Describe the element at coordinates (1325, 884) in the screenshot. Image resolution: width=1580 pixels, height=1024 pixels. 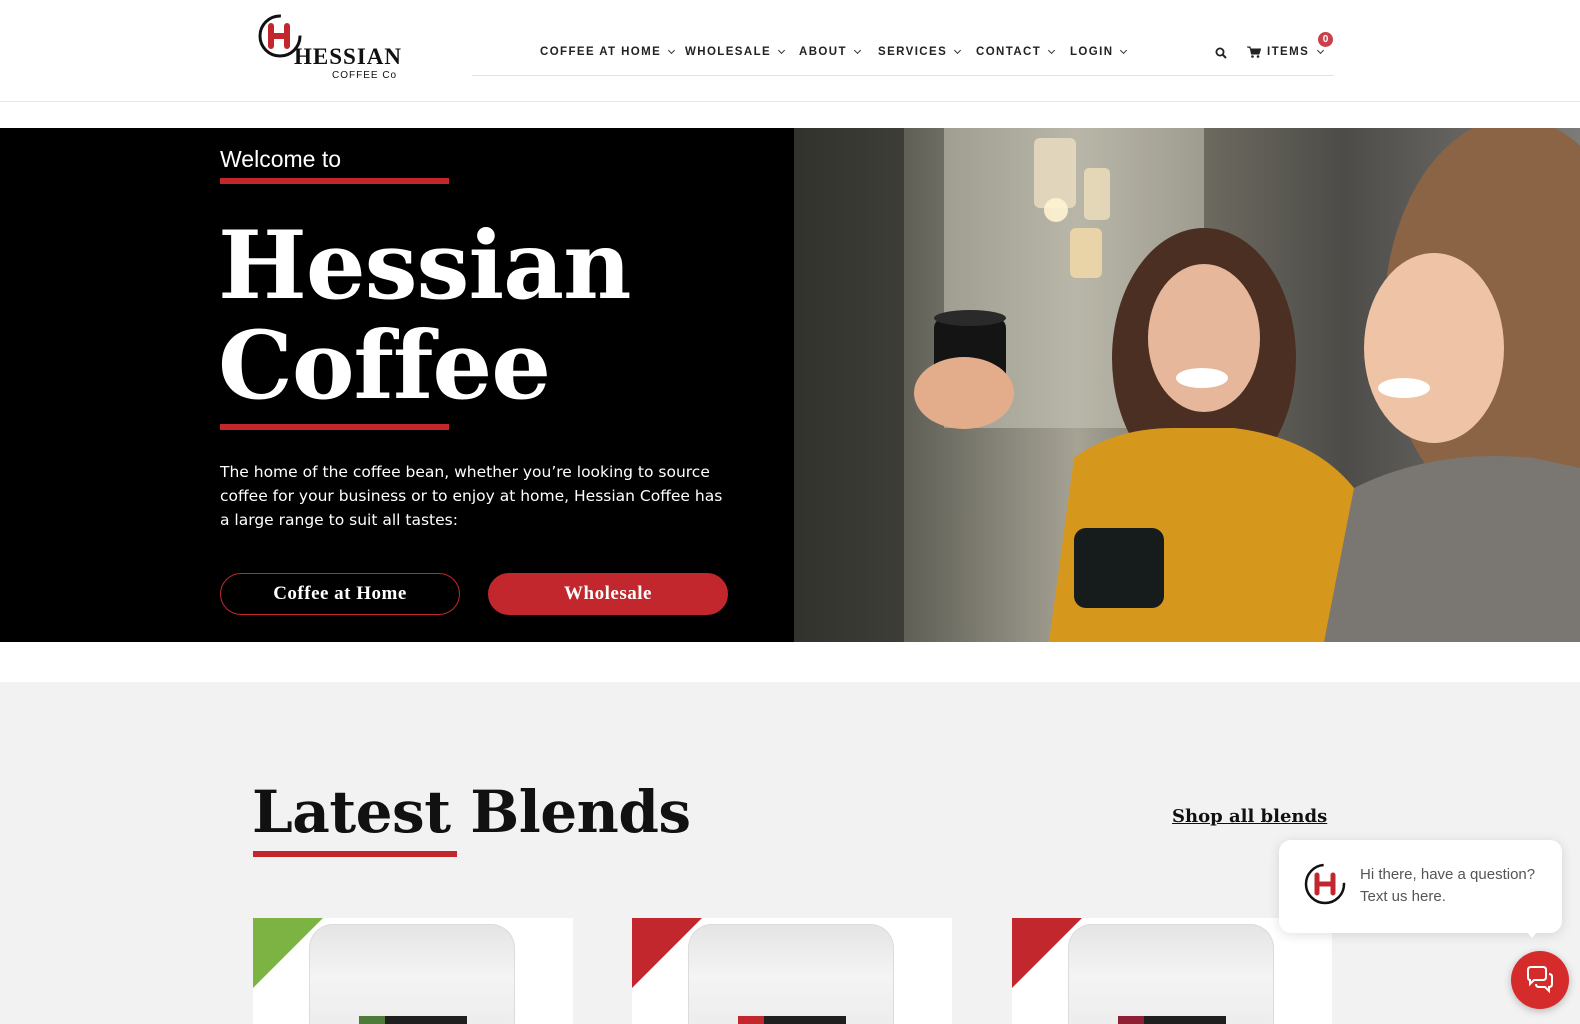
I see `chat-avatar-logo-icon` at that location.